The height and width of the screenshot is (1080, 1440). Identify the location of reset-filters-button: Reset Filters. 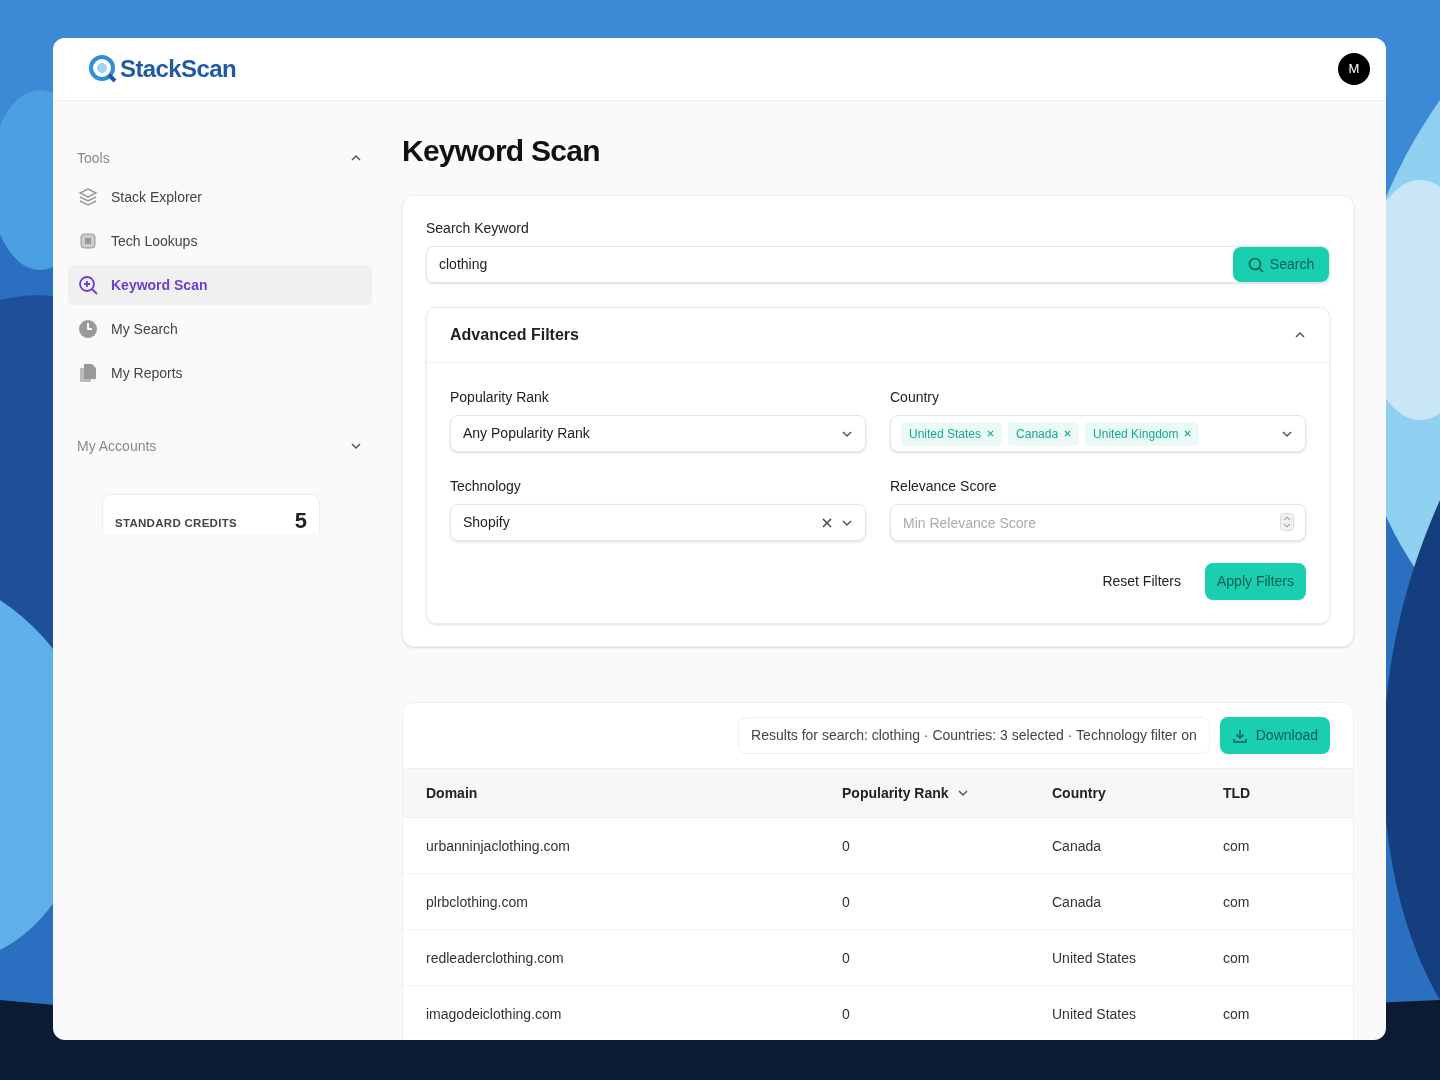
(1141, 581).